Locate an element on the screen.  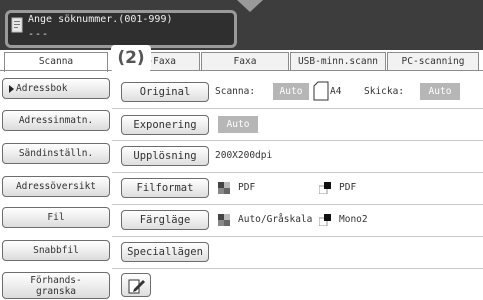
arrow-right-icon is located at coordinates (11, 88).